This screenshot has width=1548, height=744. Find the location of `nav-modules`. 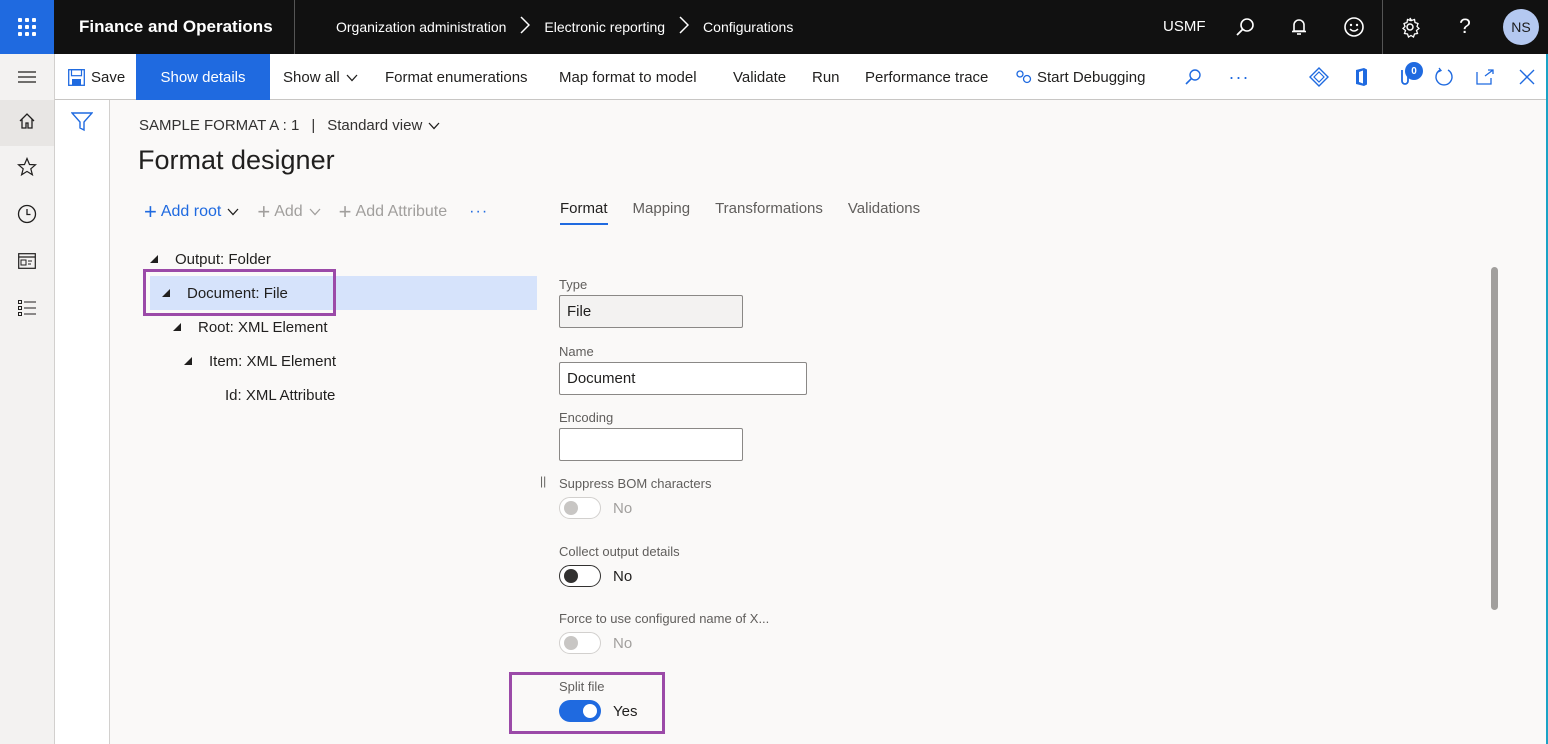

nav-modules is located at coordinates (27, 310).